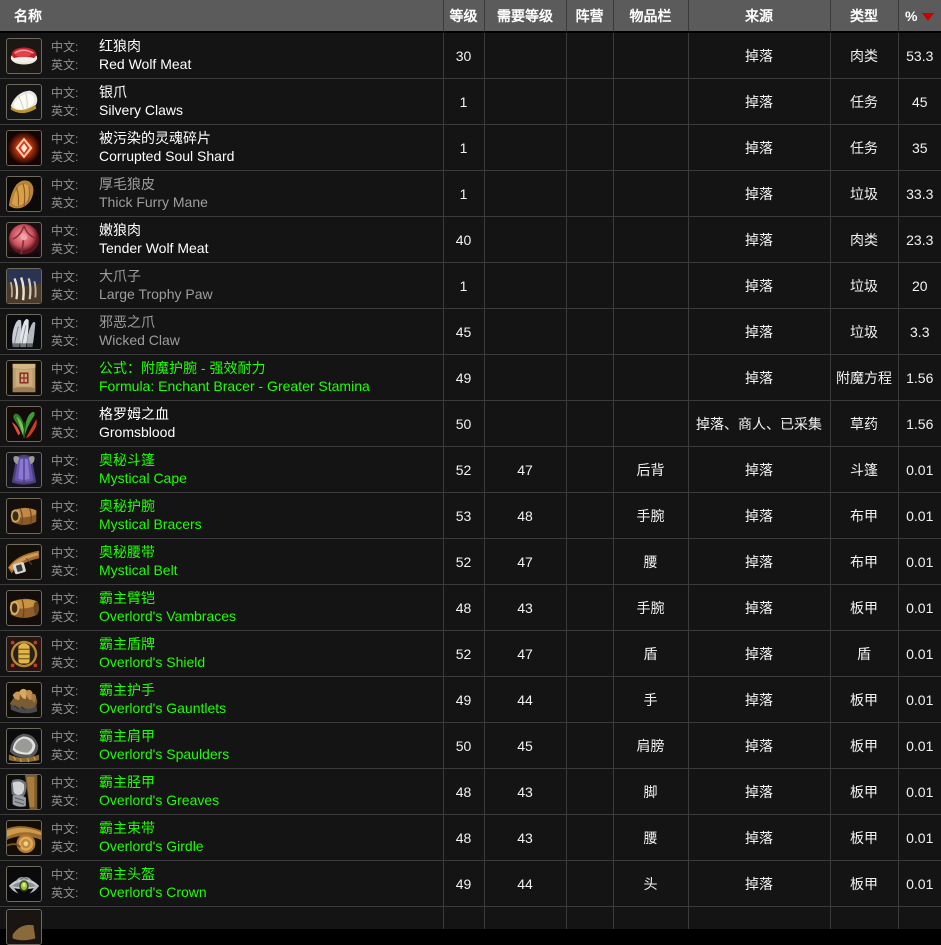 The height and width of the screenshot is (945, 941). What do you see at coordinates (470, 285) in the screenshot?
I see `table-row: 中文: 大爪子 英文: Large Trophy Paw 1 掉落 垃圾 20` at bounding box center [470, 285].